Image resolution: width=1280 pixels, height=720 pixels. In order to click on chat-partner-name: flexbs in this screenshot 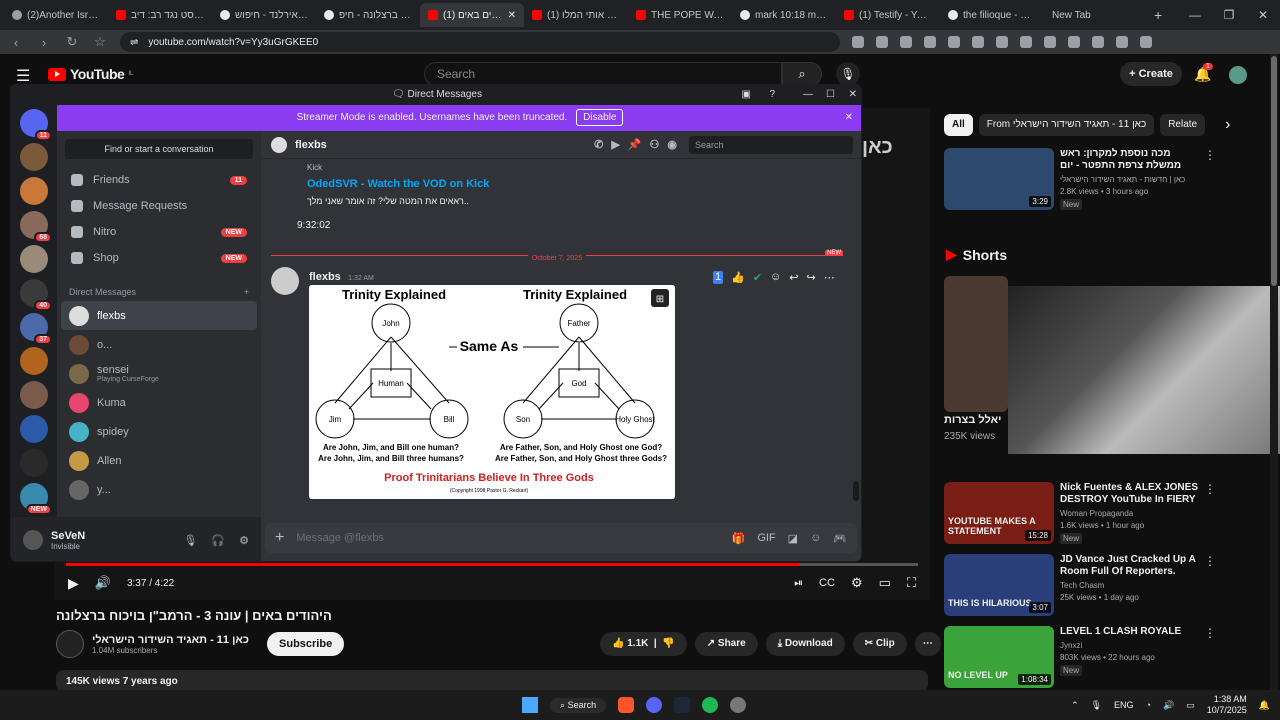, I will do `click(311, 145)`.